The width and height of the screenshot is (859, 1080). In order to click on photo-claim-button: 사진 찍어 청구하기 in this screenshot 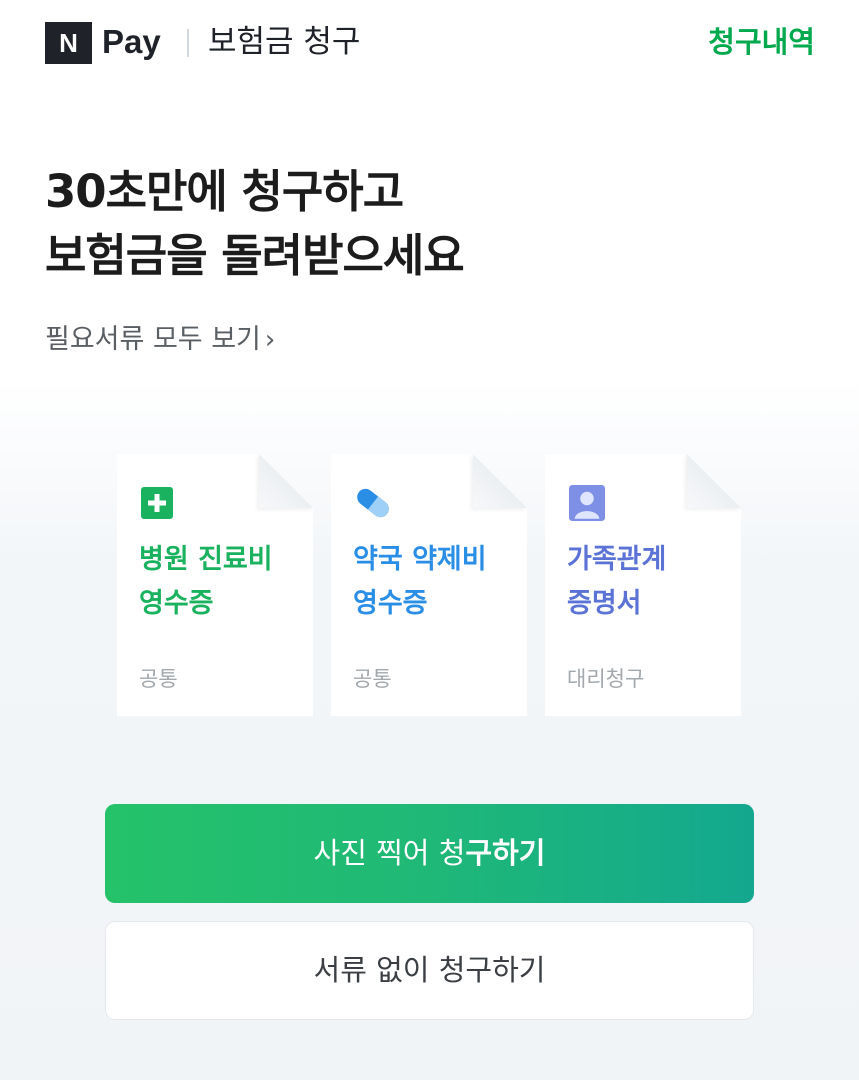, I will do `click(429, 853)`.